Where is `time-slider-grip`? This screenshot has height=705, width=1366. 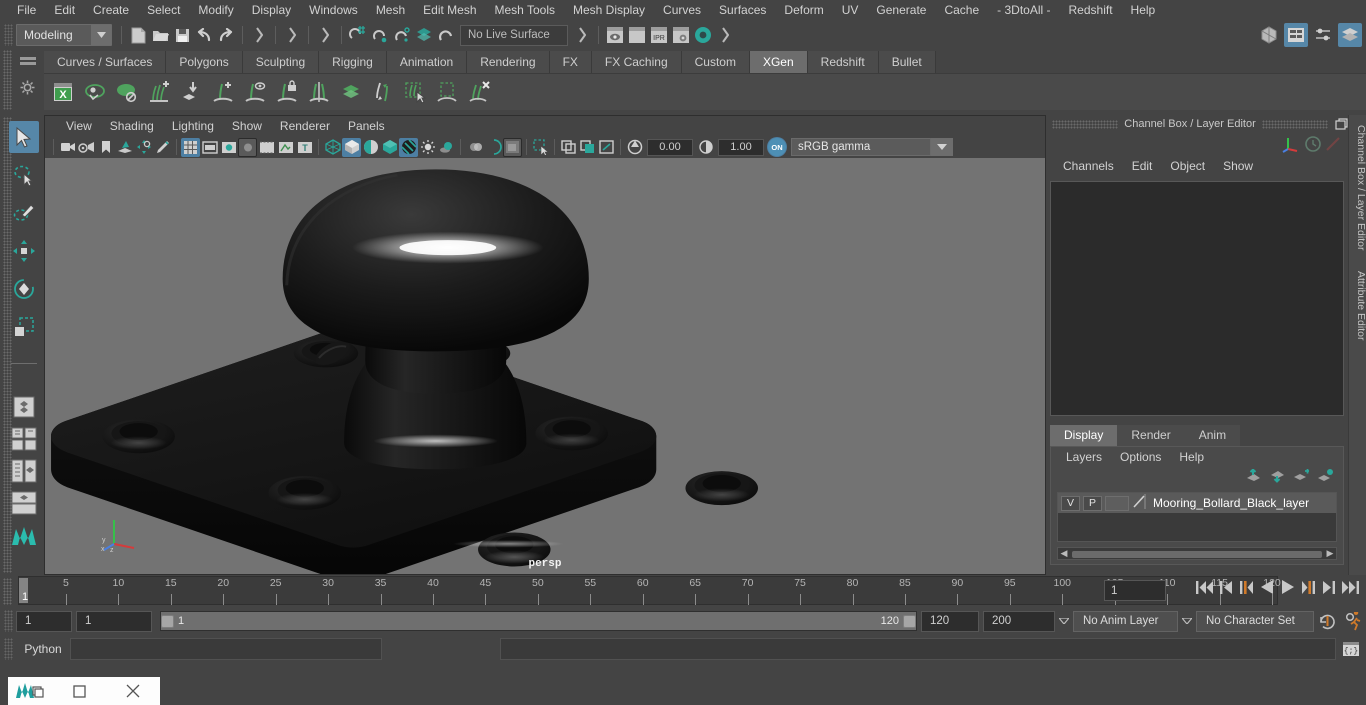 time-slider-grip is located at coordinates (7, 591).